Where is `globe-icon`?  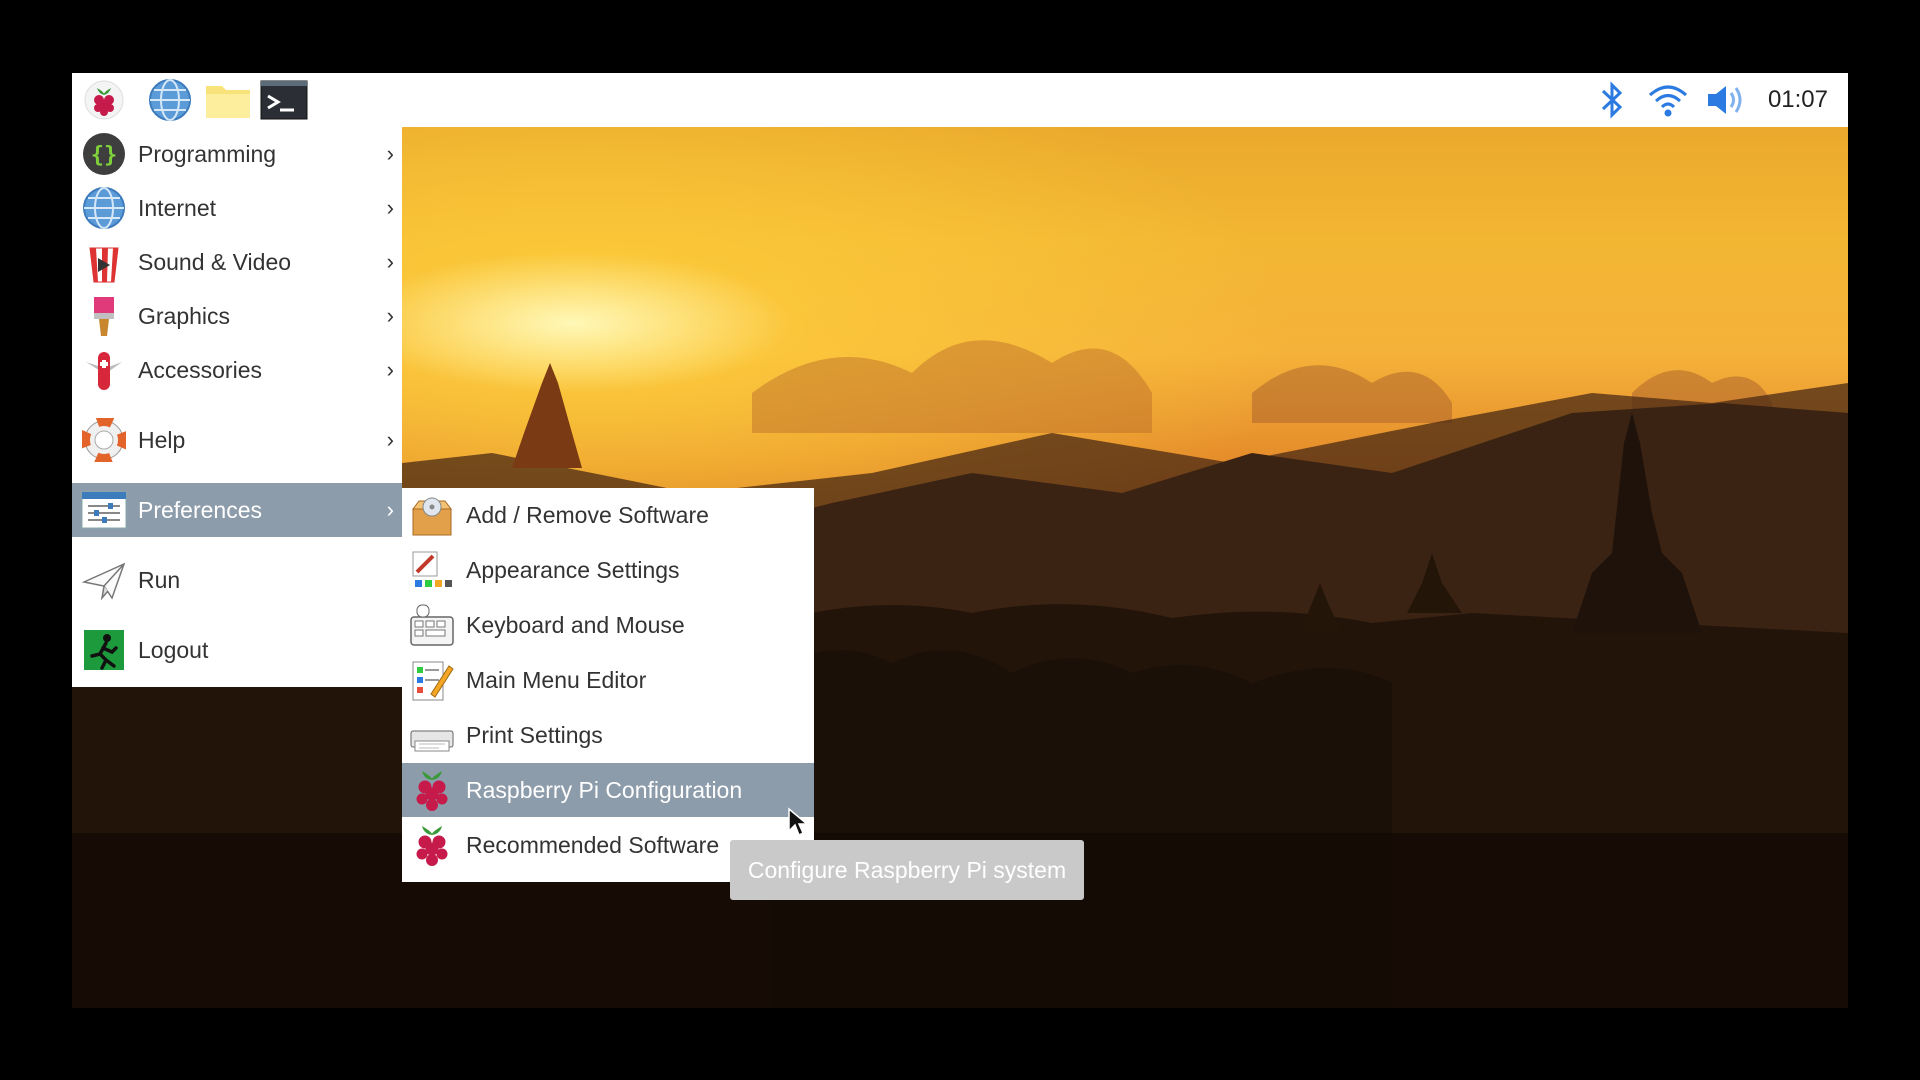
globe-icon is located at coordinates (104, 208).